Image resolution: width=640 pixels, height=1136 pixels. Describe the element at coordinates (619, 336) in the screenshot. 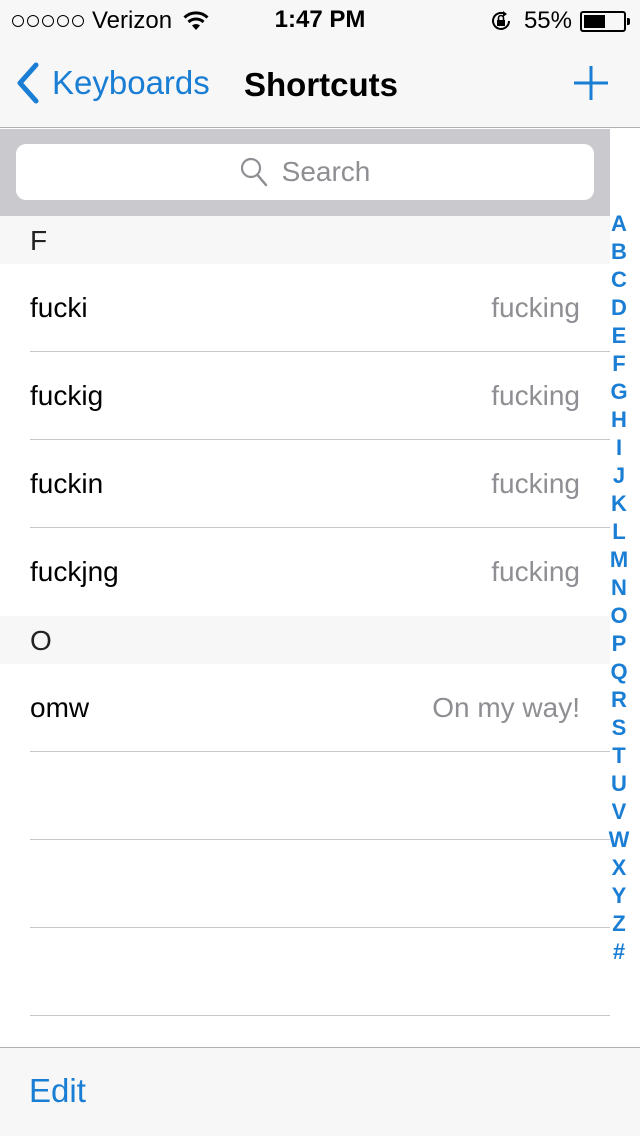

I see `index-letter: E` at that location.